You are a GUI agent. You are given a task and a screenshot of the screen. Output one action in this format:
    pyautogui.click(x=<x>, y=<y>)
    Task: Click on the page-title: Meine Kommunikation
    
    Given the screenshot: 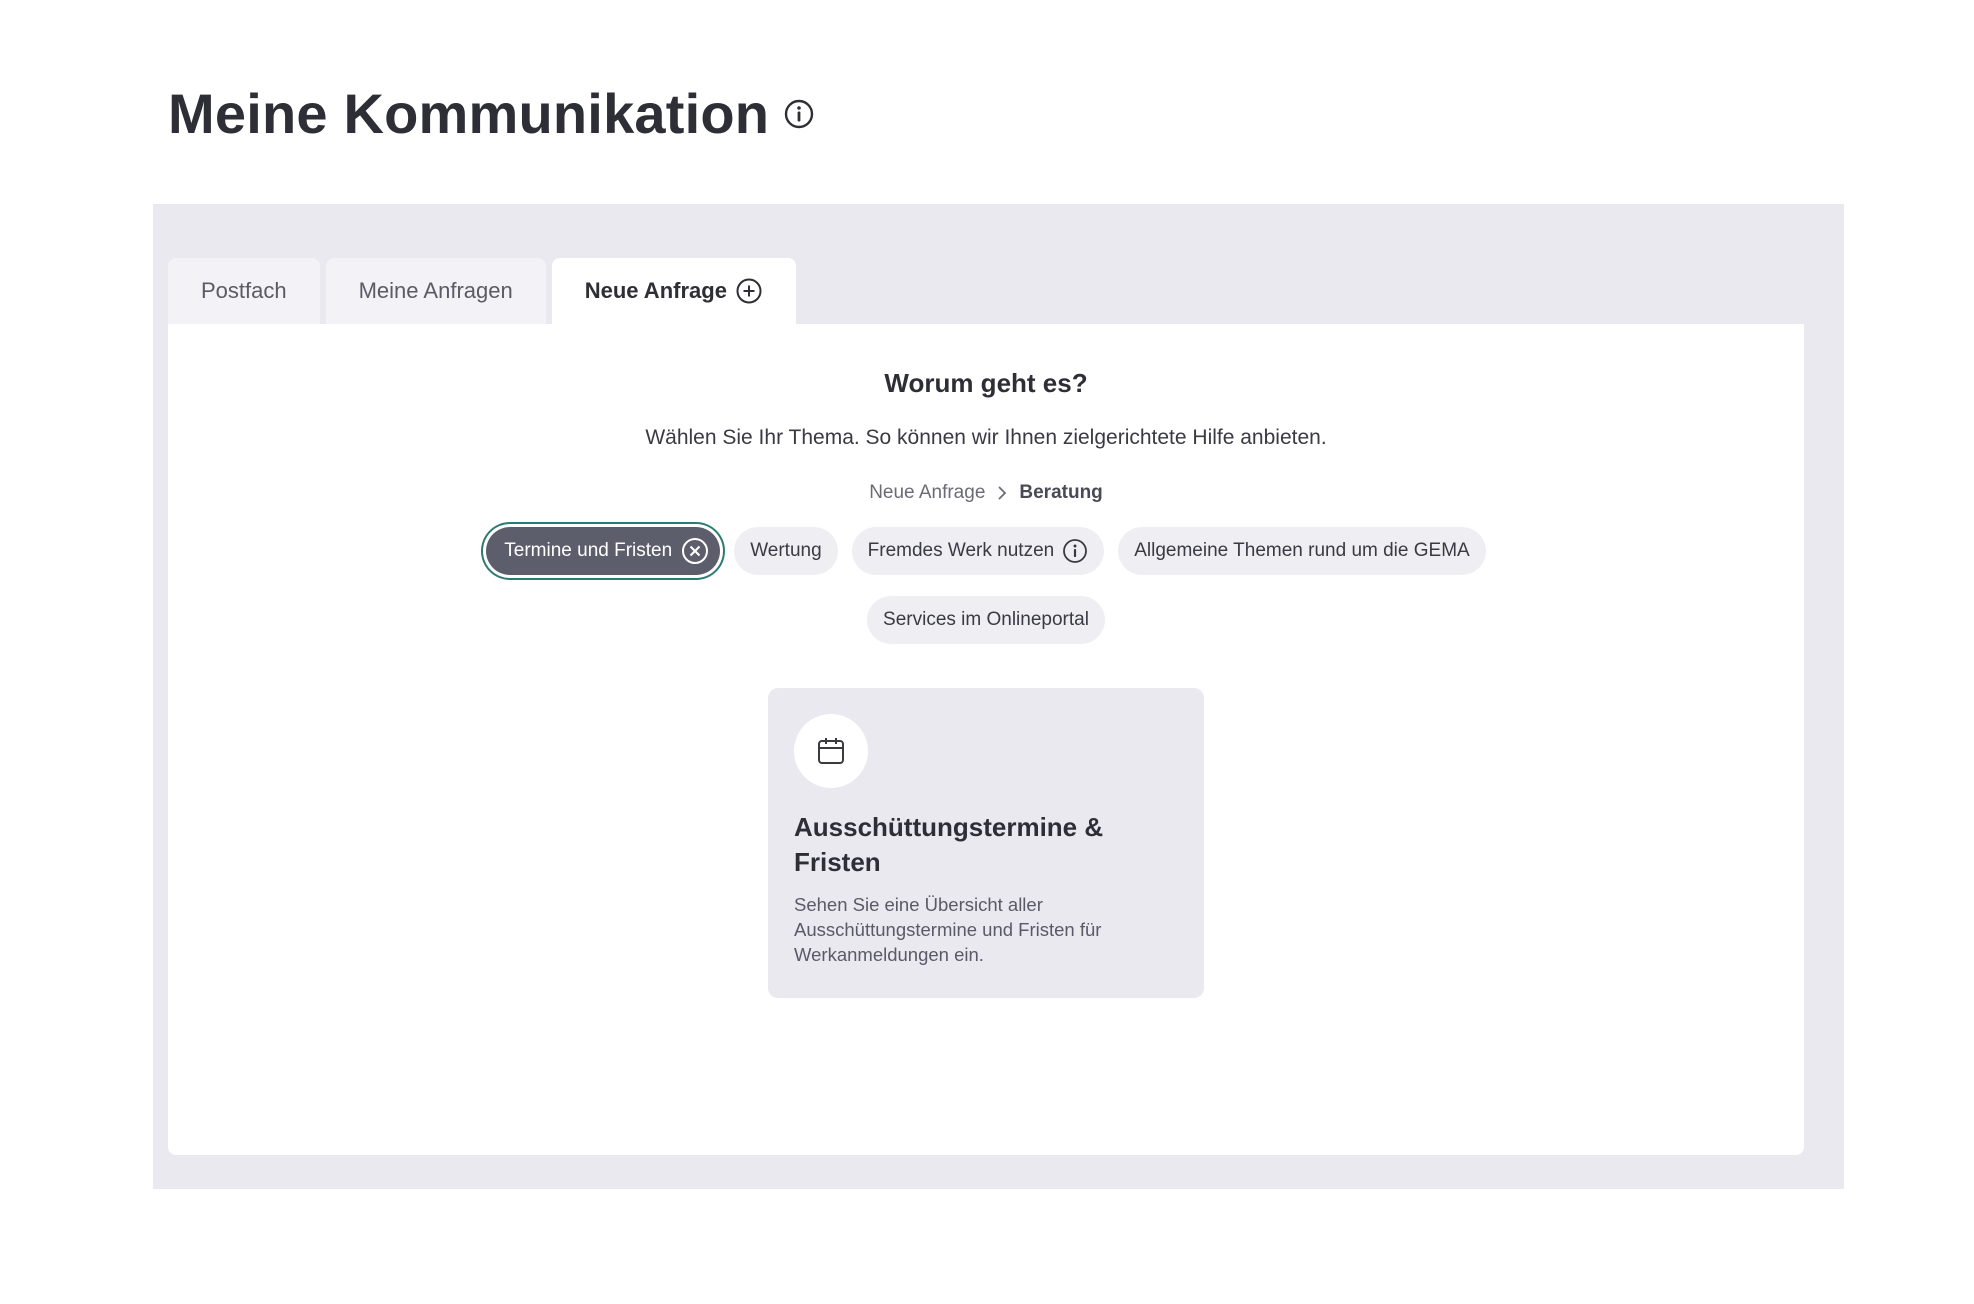 What is the action you would take?
    pyautogui.click(x=469, y=113)
    